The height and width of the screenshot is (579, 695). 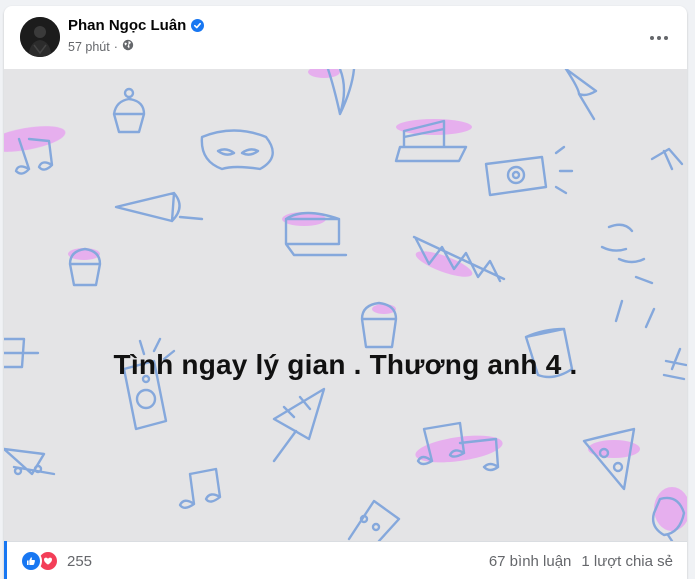 What do you see at coordinates (345, 560) in the screenshot?
I see `post-footer: 255 67 bình luận 1 lượt chia sẻ` at bounding box center [345, 560].